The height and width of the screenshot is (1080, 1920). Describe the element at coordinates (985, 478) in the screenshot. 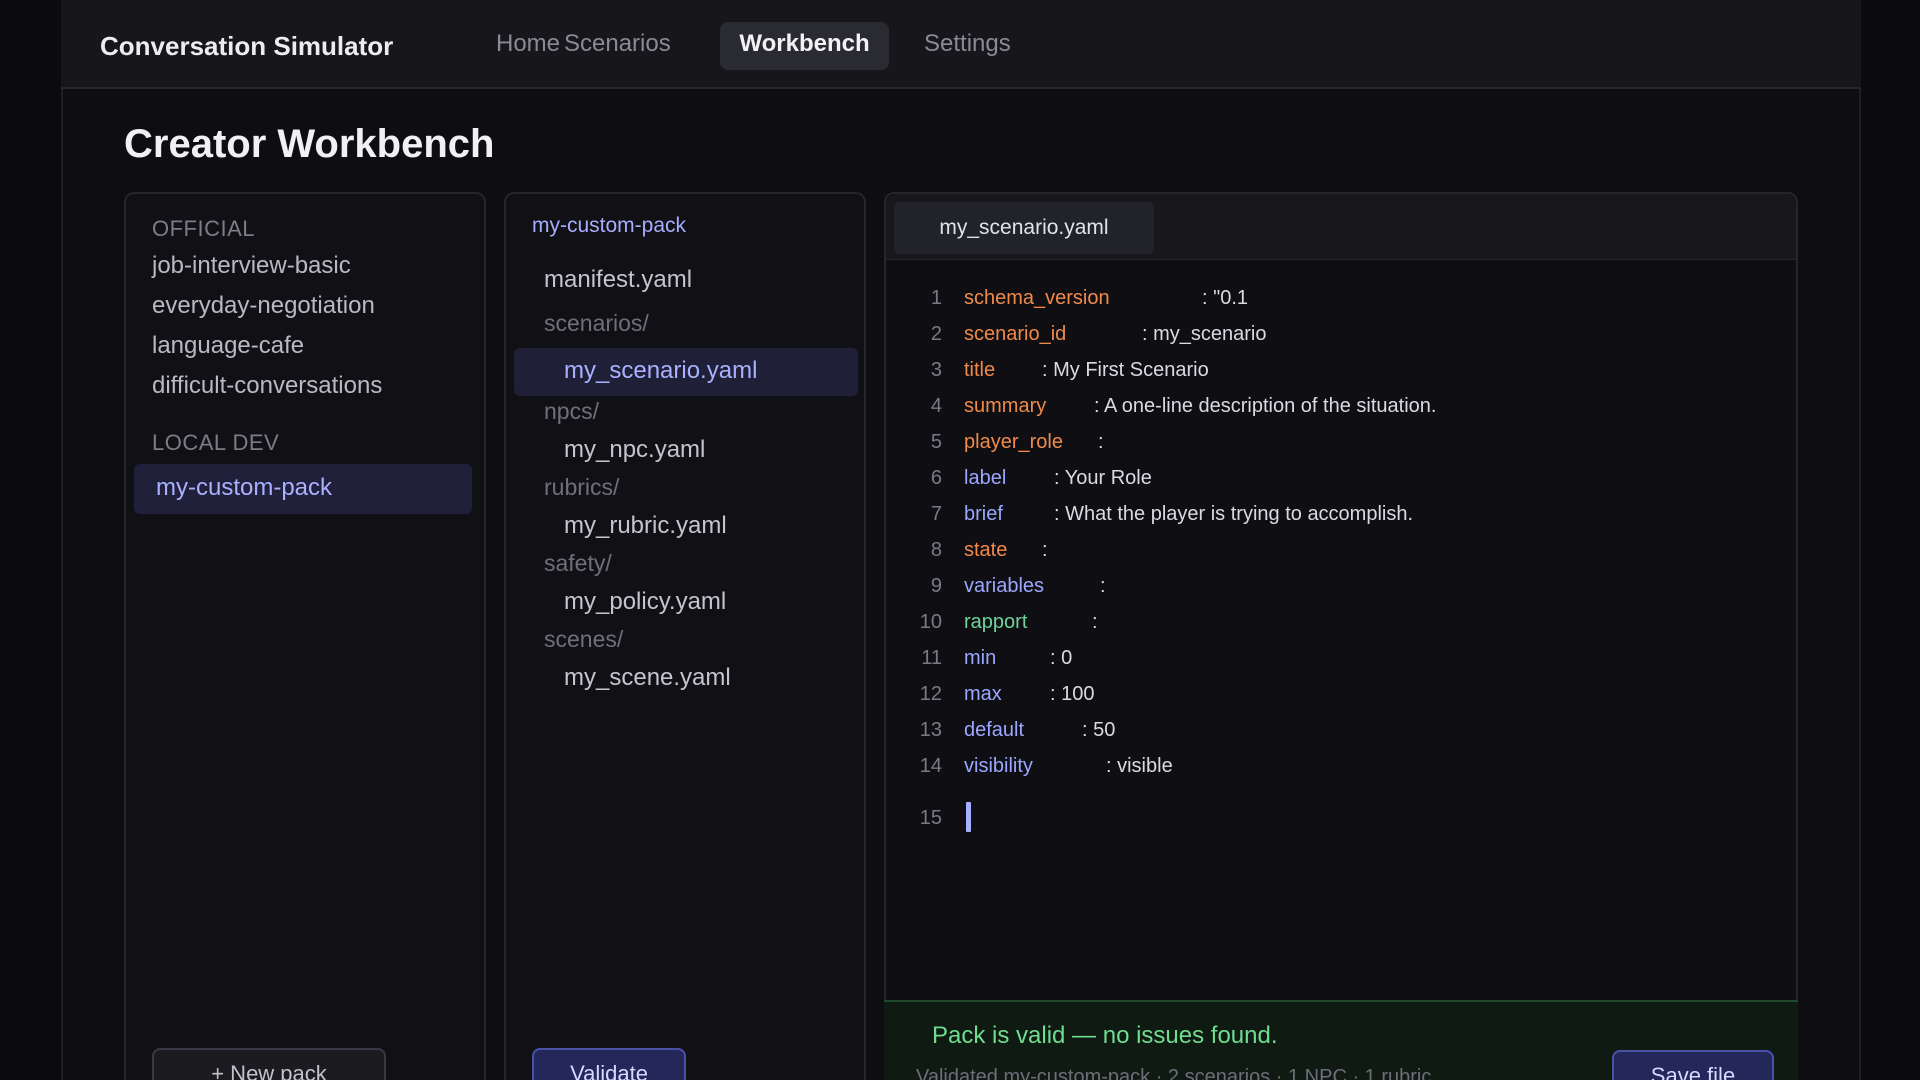

I see `yaml-key: label` at that location.